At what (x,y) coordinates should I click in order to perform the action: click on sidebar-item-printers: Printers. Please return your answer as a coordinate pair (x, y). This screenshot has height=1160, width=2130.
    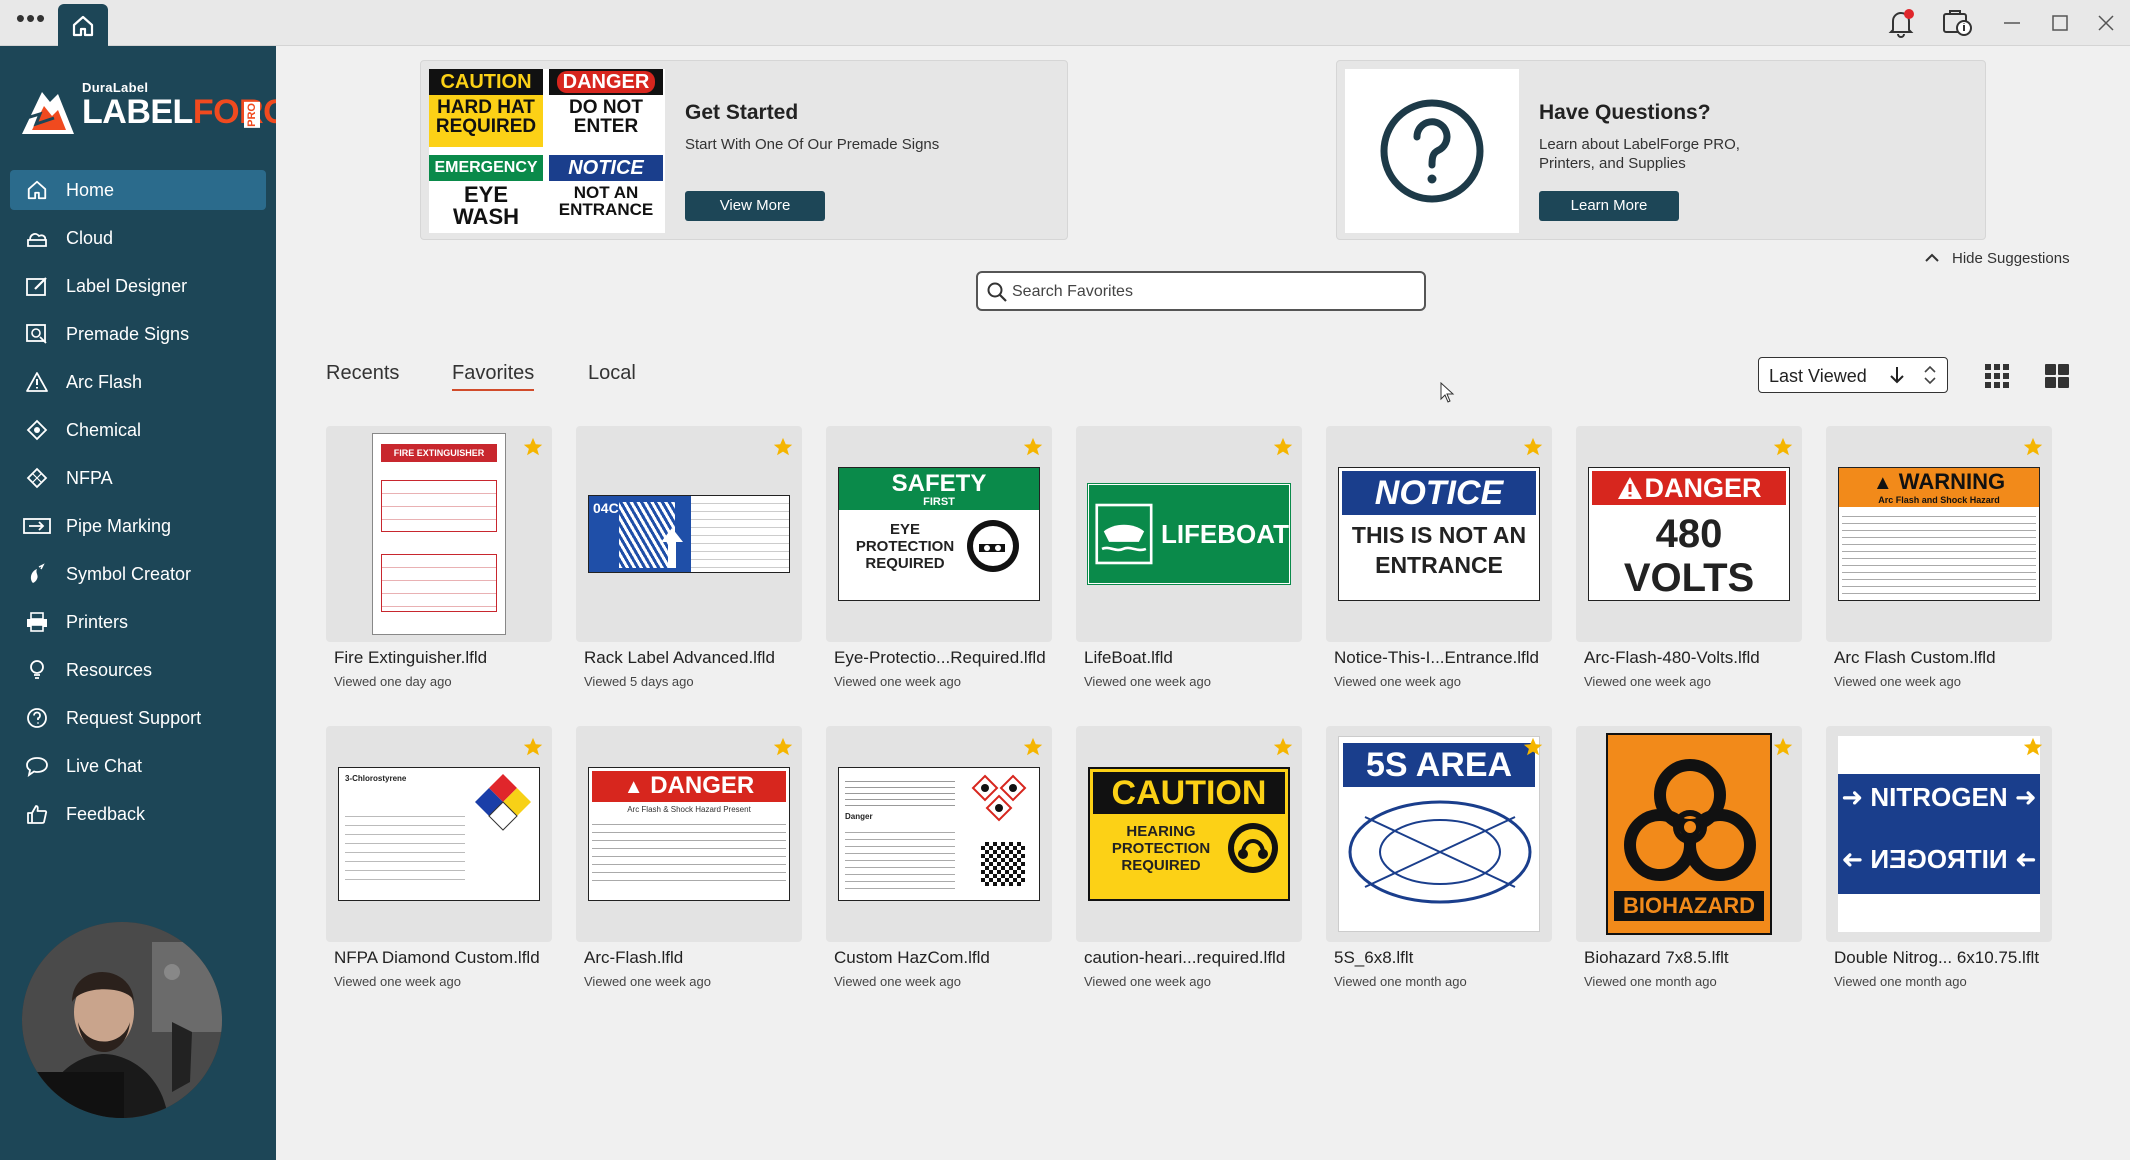
    Looking at the image, I should click on (138, 622).